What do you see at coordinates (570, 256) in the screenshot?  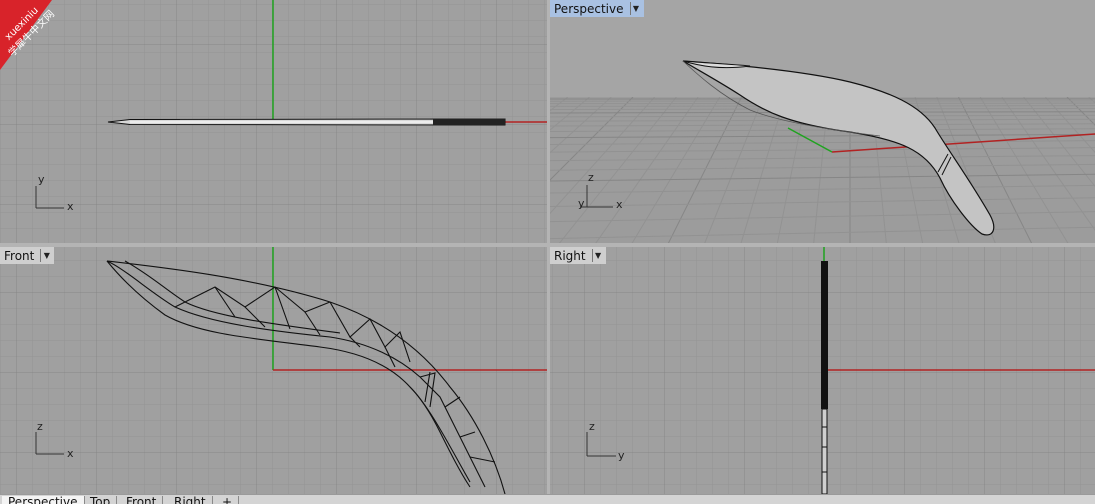 I see `viewport-title-text: Right` at bounding box center [570, 256].